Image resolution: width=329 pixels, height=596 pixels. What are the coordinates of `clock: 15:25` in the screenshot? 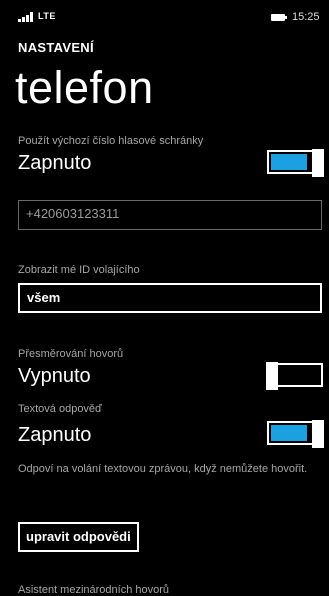 It's located at (306, 17).